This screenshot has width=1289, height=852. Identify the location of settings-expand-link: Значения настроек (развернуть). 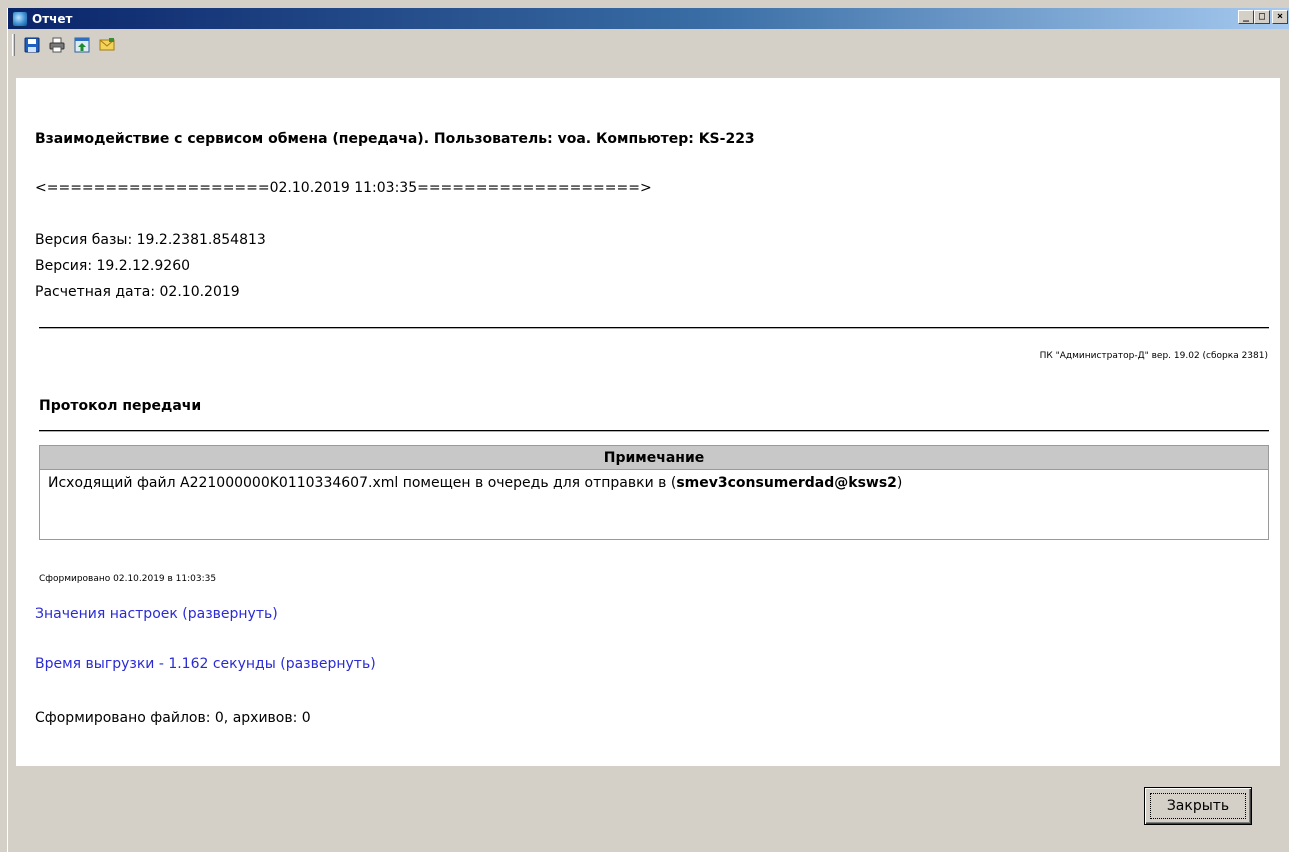
(156, 614).